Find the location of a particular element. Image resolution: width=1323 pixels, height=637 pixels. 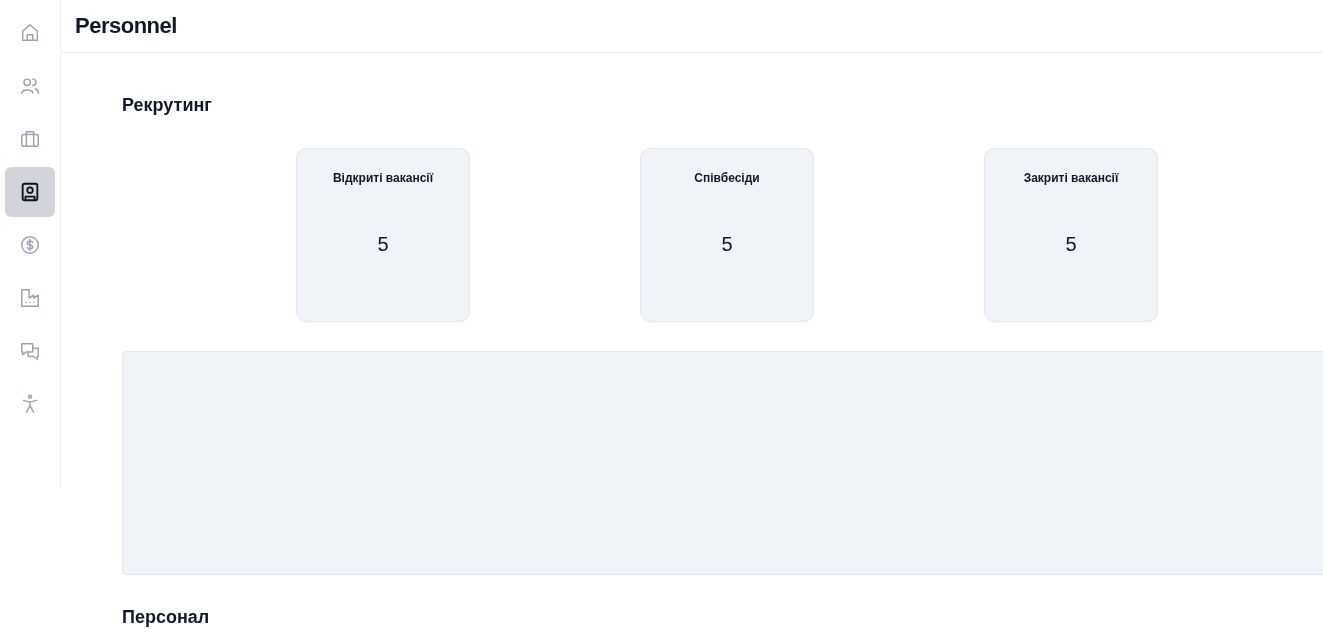

stat-label: Закриті вакансії is located at coordinates (1071, 178).